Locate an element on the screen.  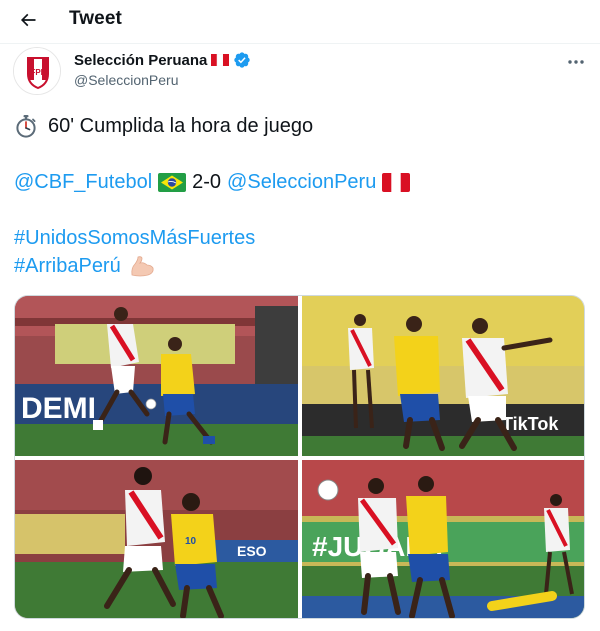
more-options-button is located at coordinates (576, 62).